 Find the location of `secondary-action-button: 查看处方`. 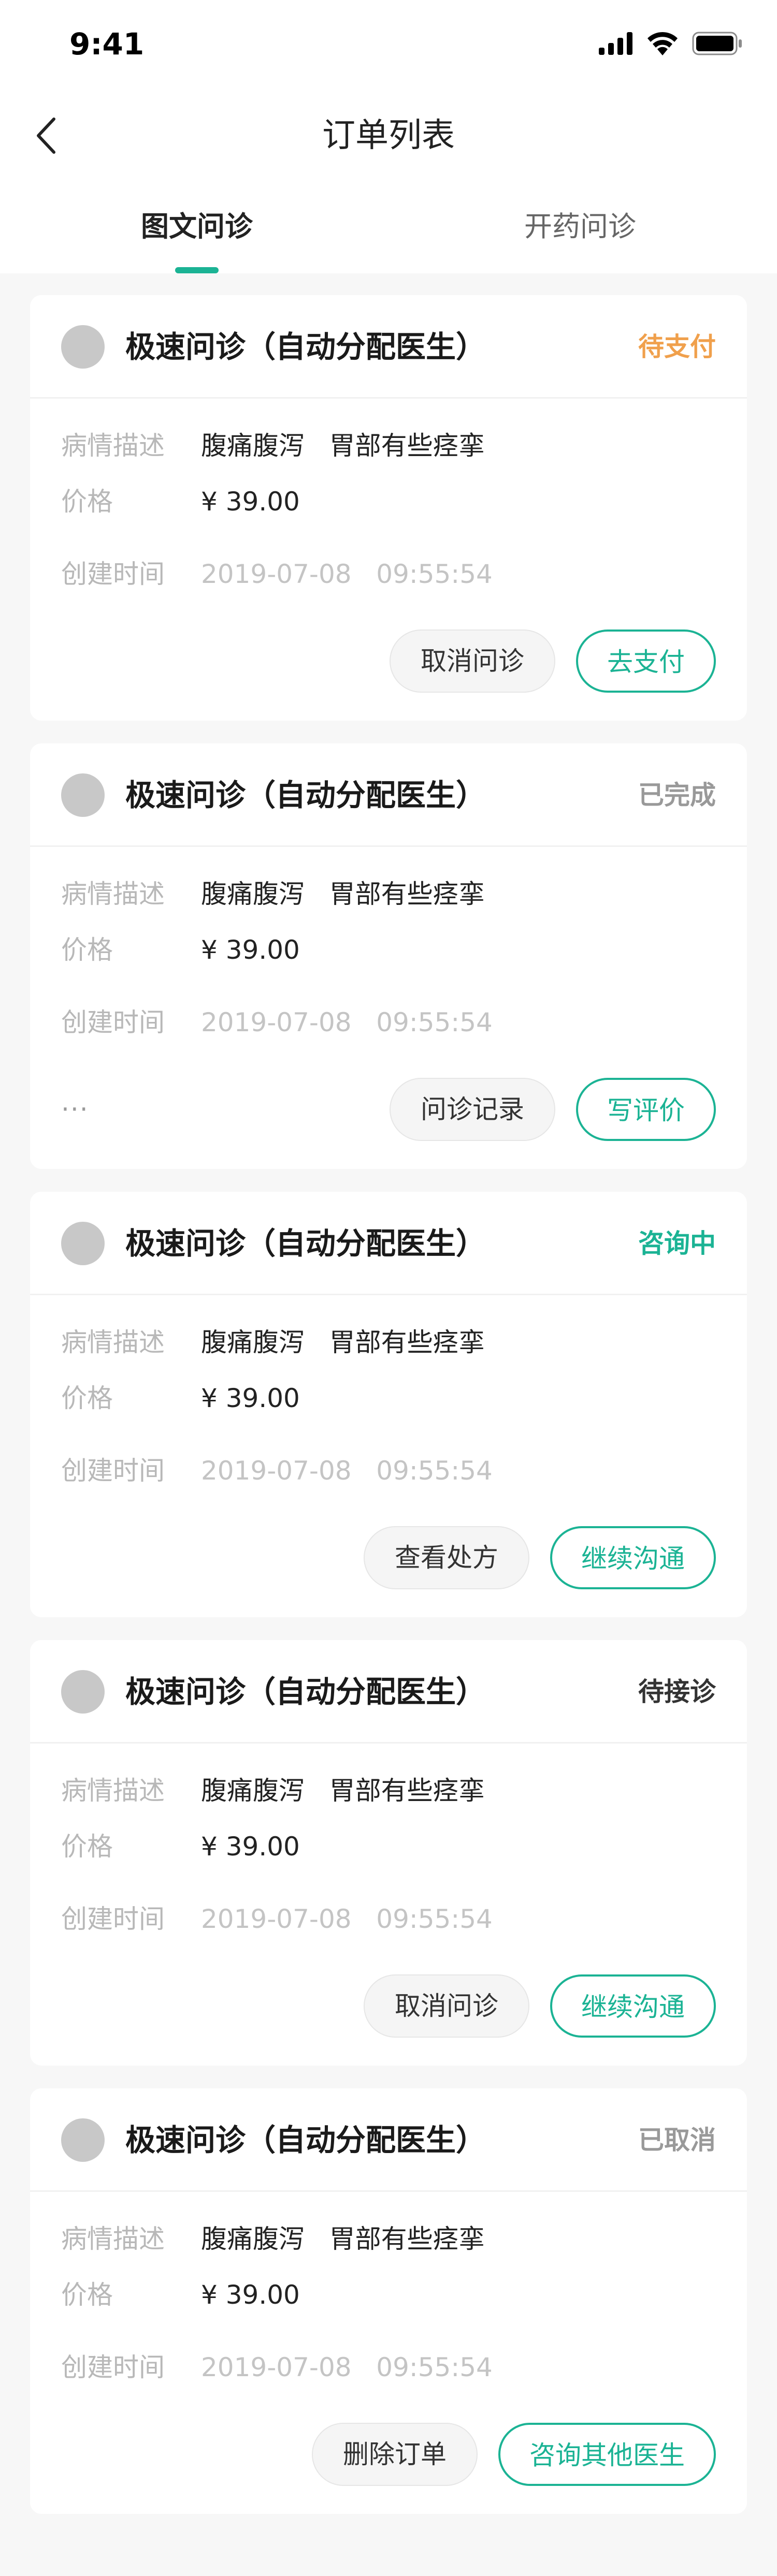

secondary-action-button: 查看处方 is located at coordinates (446, 1557).